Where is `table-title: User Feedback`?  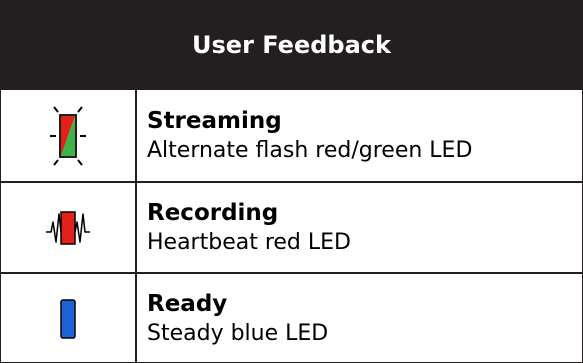
table-title: User Feedback is located at coordinates (291, 44).